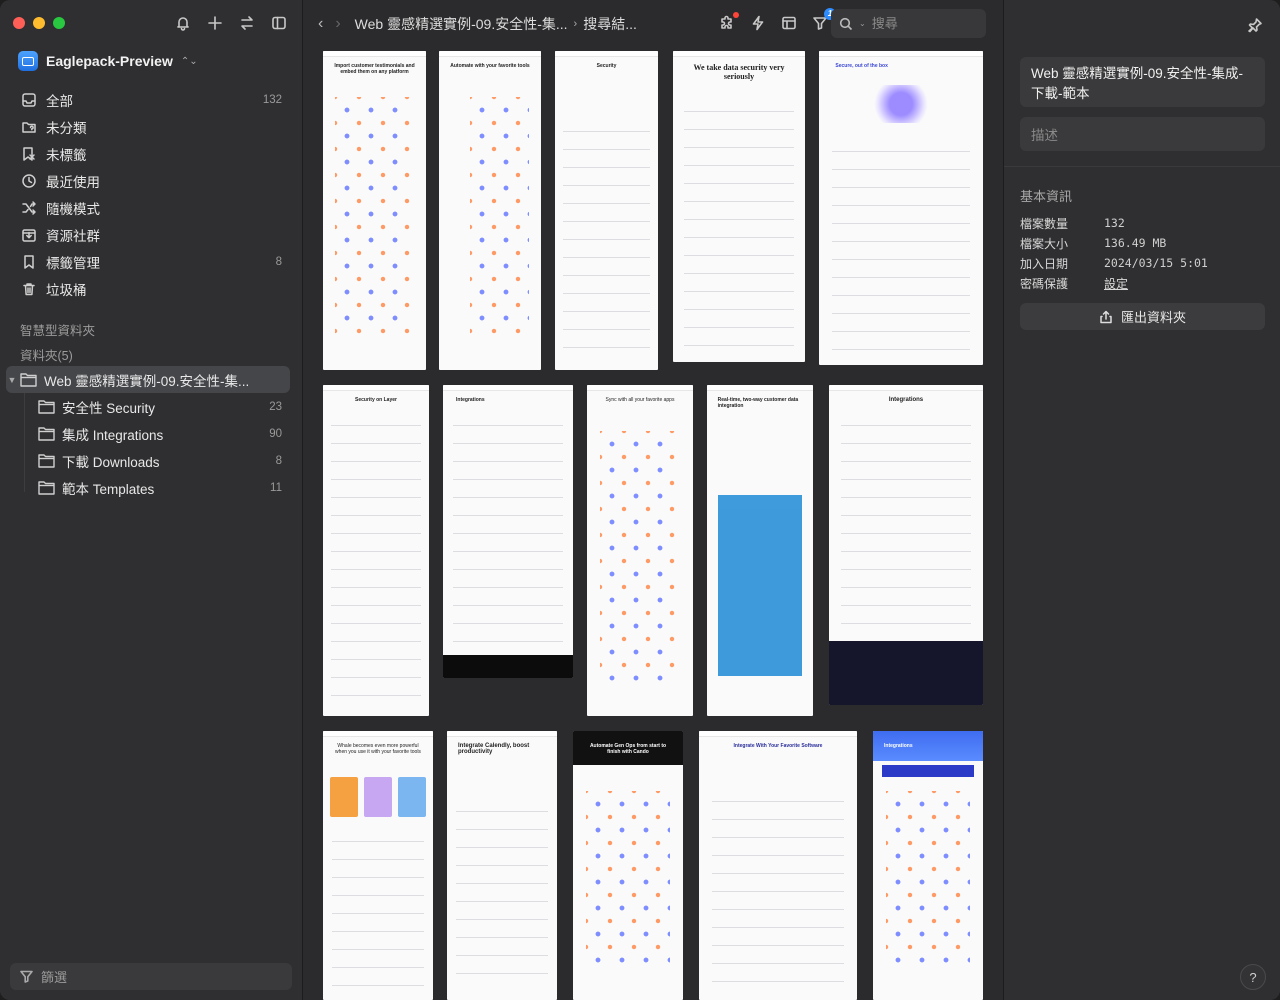 The image size is (1280, 1000). What do you see at coordinates (1114, 223) in the screenshot?
I see `info-value: 132` at bounding box center [1114, 223].